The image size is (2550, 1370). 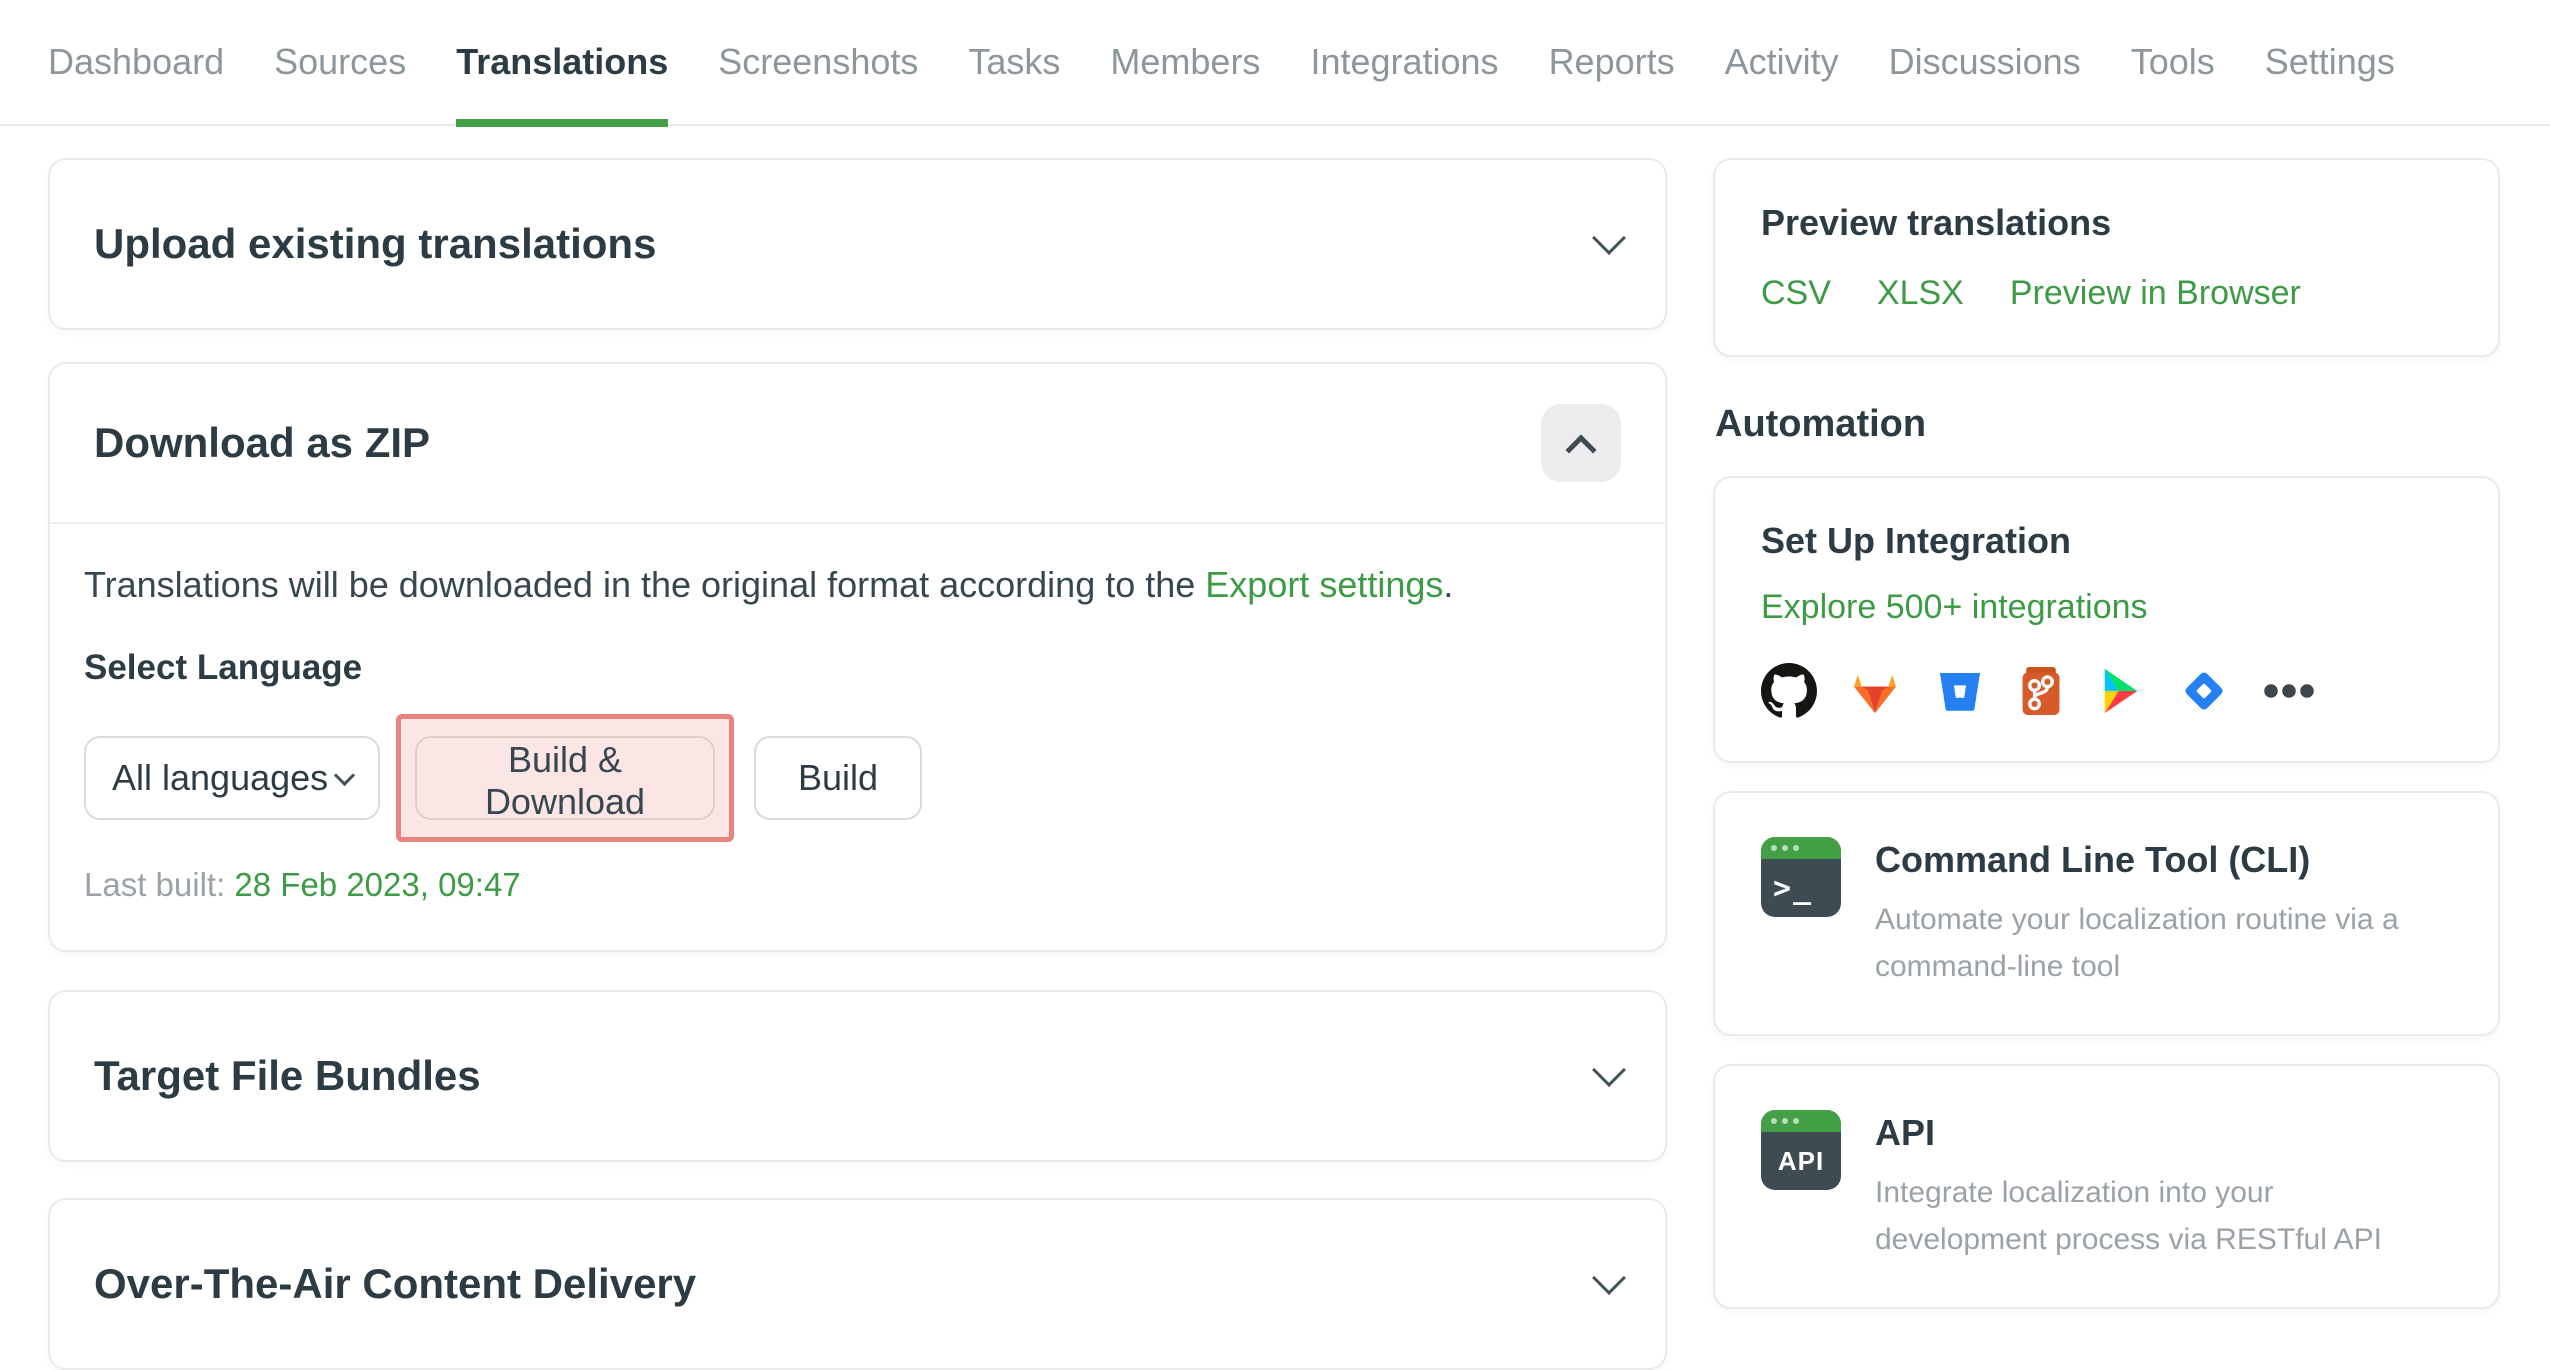 I want to click on integration-icons-row, so click(x=2106, y=691).